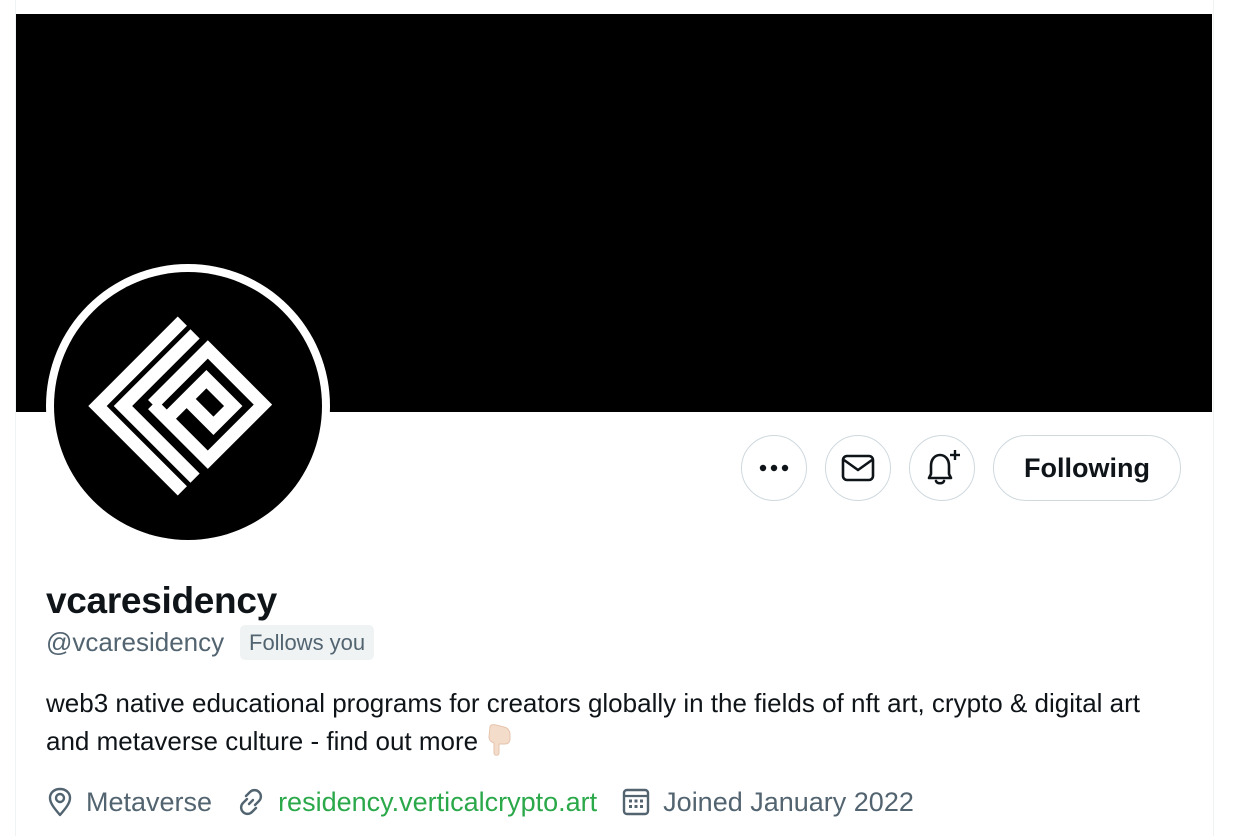 This screenshot has height=836, width=1260. I want to click on bell-plus-icon, so click(943, 467).